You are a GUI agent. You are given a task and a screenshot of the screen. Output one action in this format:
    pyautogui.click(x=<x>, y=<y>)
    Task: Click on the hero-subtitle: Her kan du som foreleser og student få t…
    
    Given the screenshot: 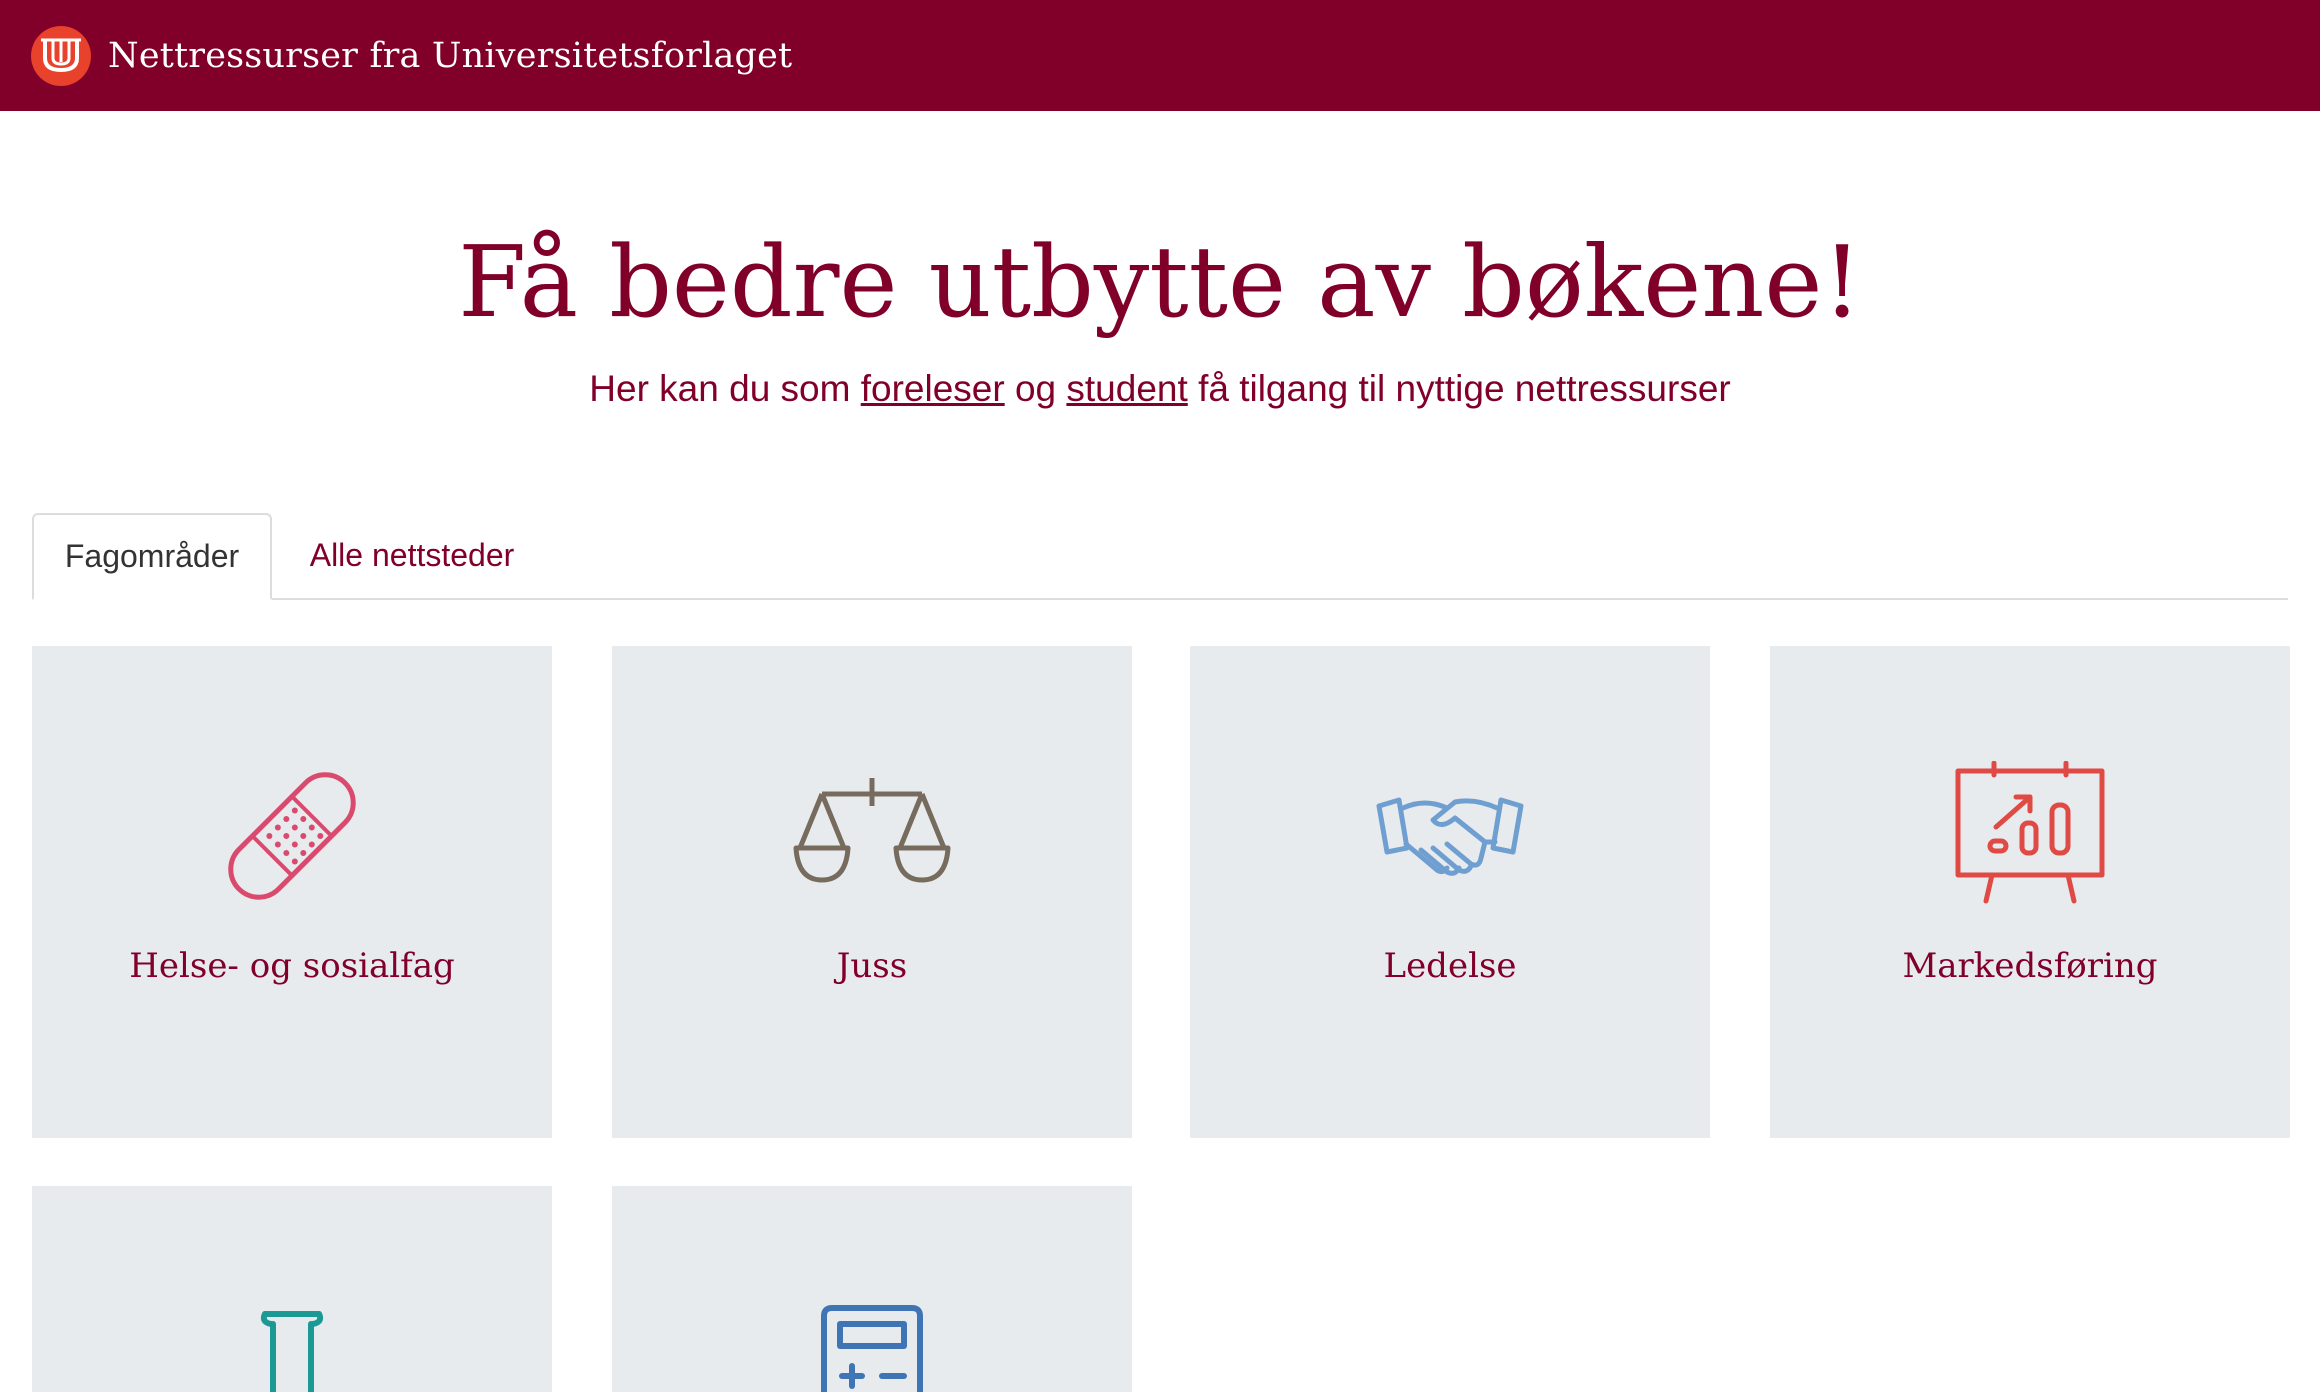 What is the action you would take?
    pyautogui.click(x=1160, y=389)
    